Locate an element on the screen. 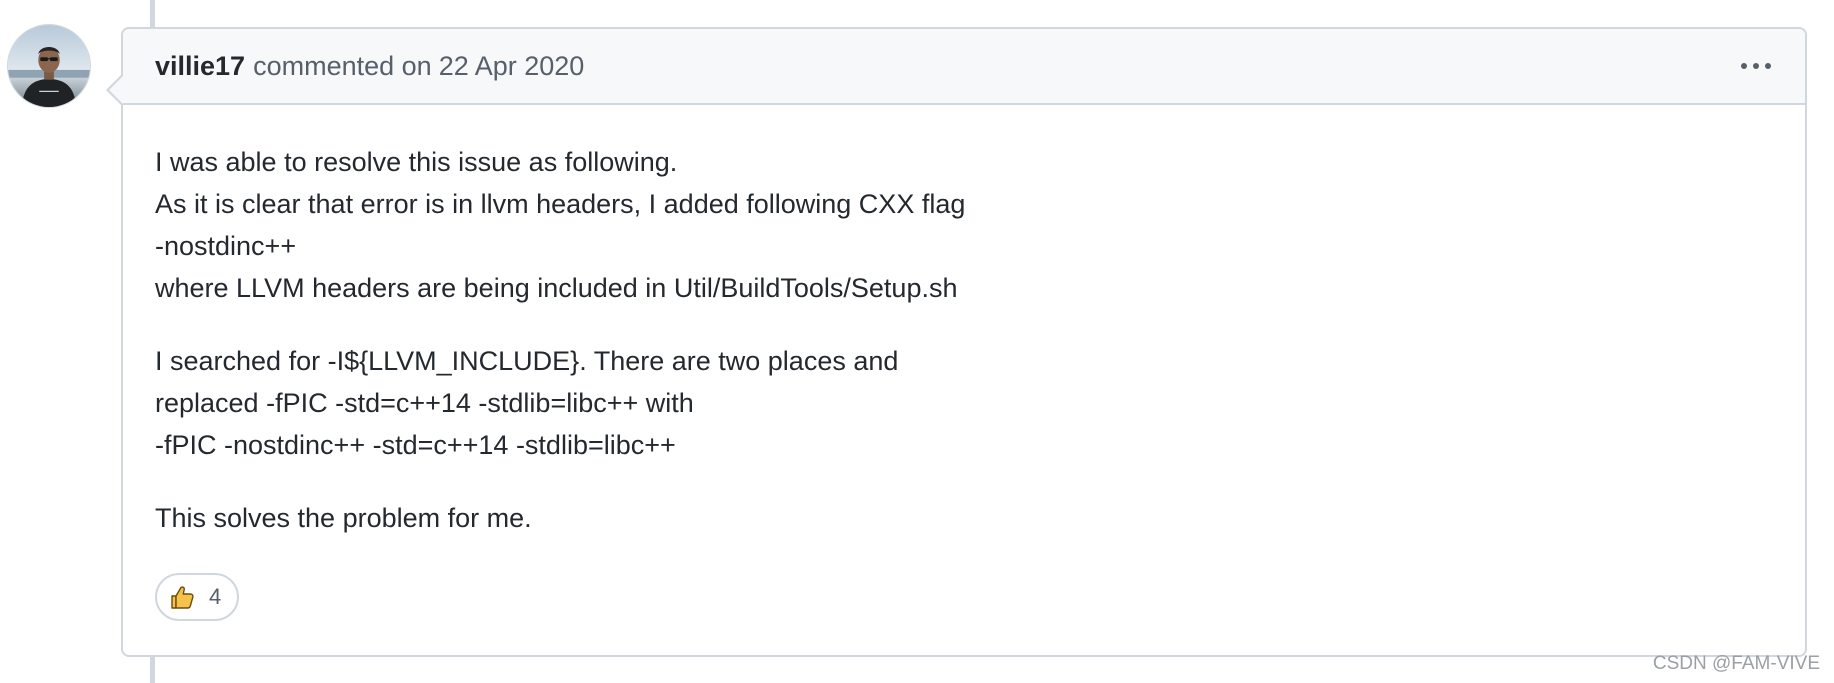  avatar-photo-icon is located at coordinates (49, 66).